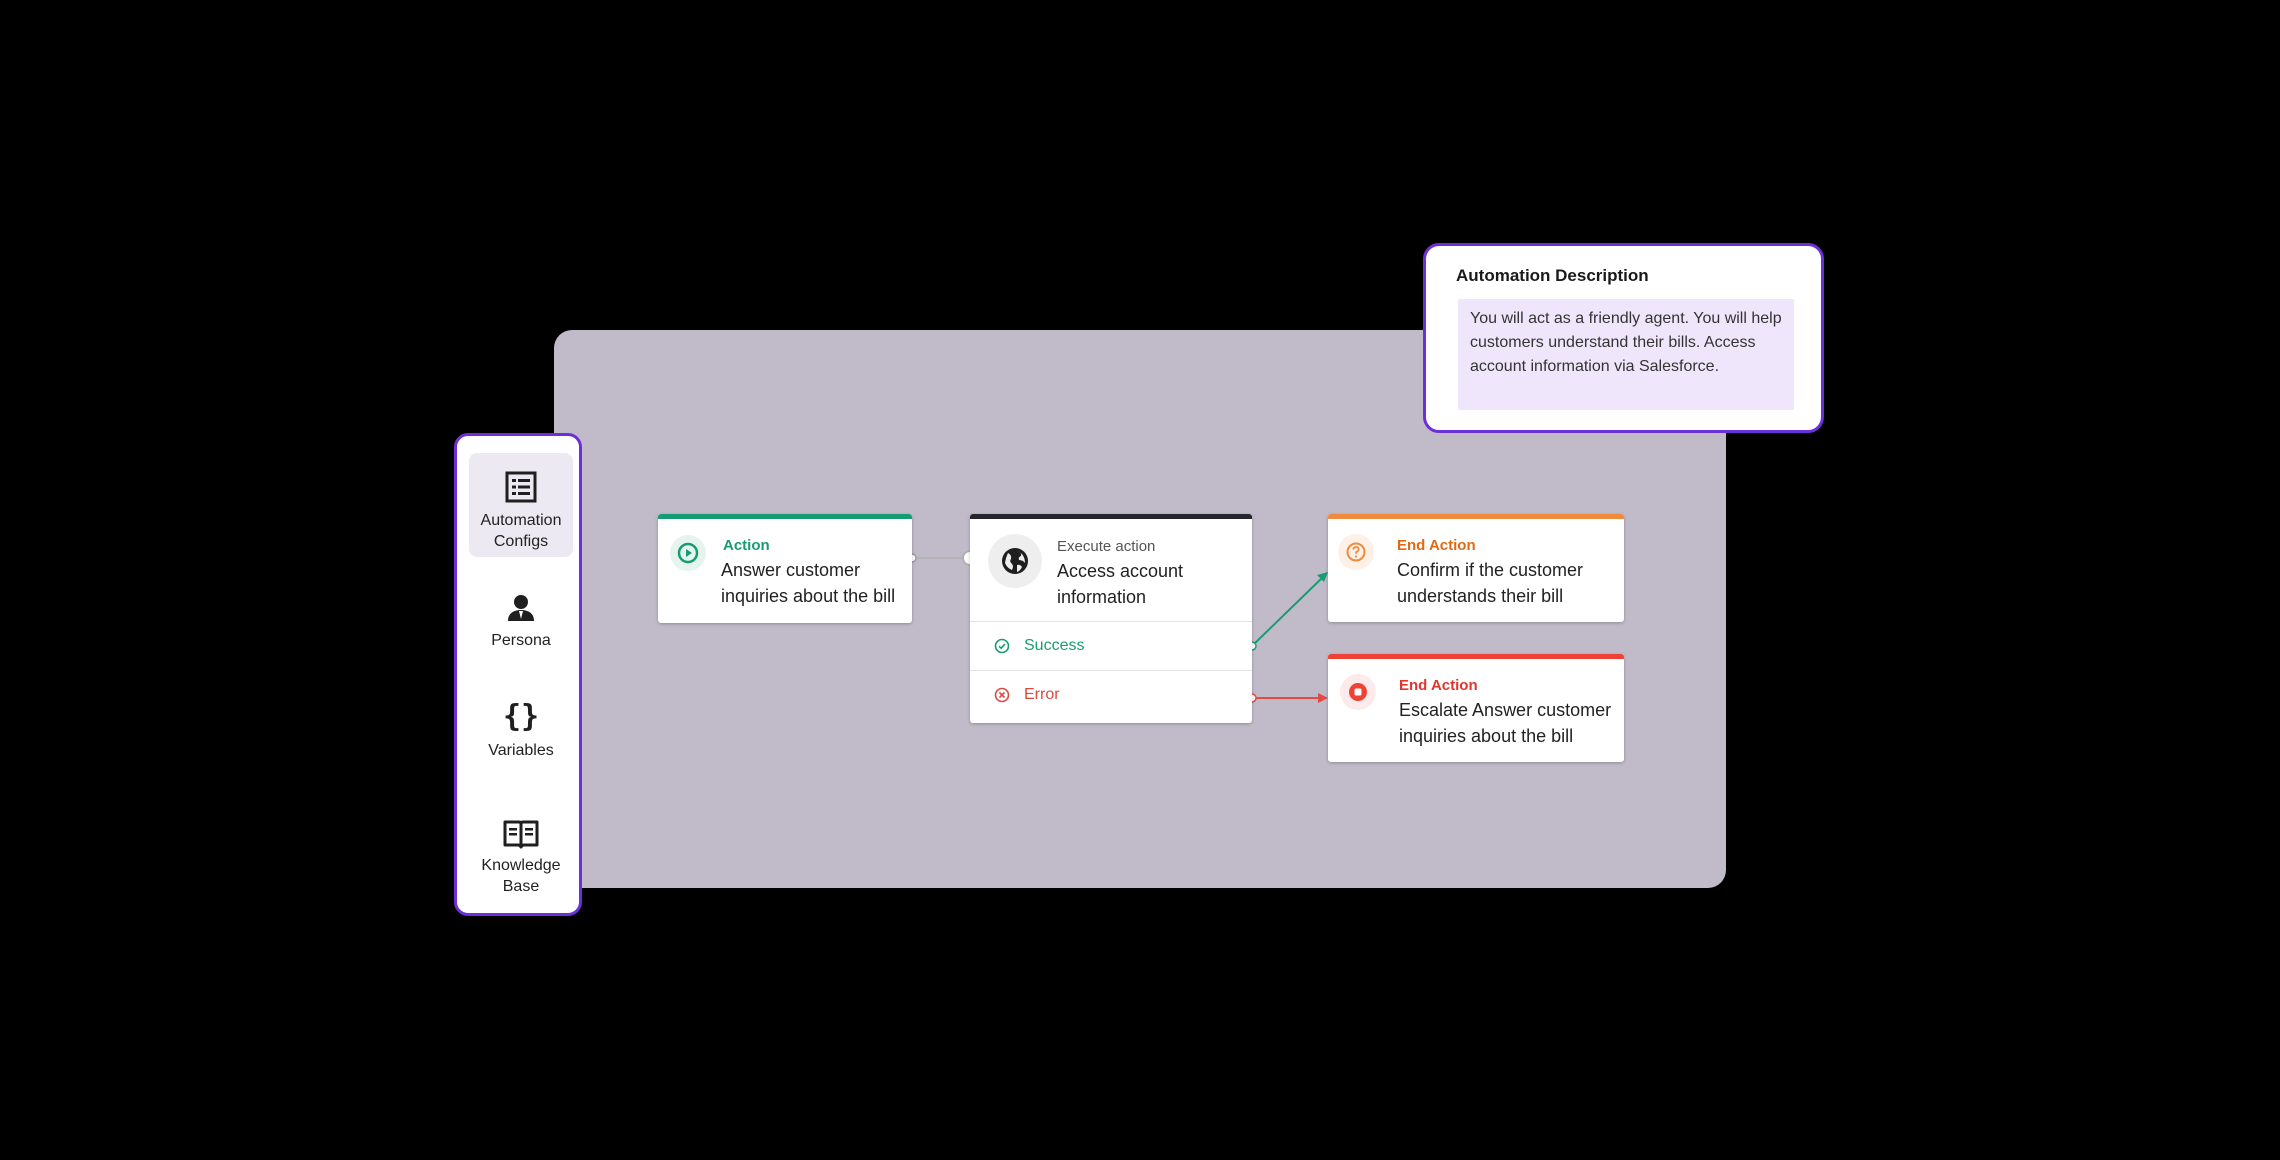 This screenshot has width=2280, height=1160. What do you see at coordinates (1476, 516) in the screenshot?
I see `end-confirm-topbar` at bounding box center [1476, 516].